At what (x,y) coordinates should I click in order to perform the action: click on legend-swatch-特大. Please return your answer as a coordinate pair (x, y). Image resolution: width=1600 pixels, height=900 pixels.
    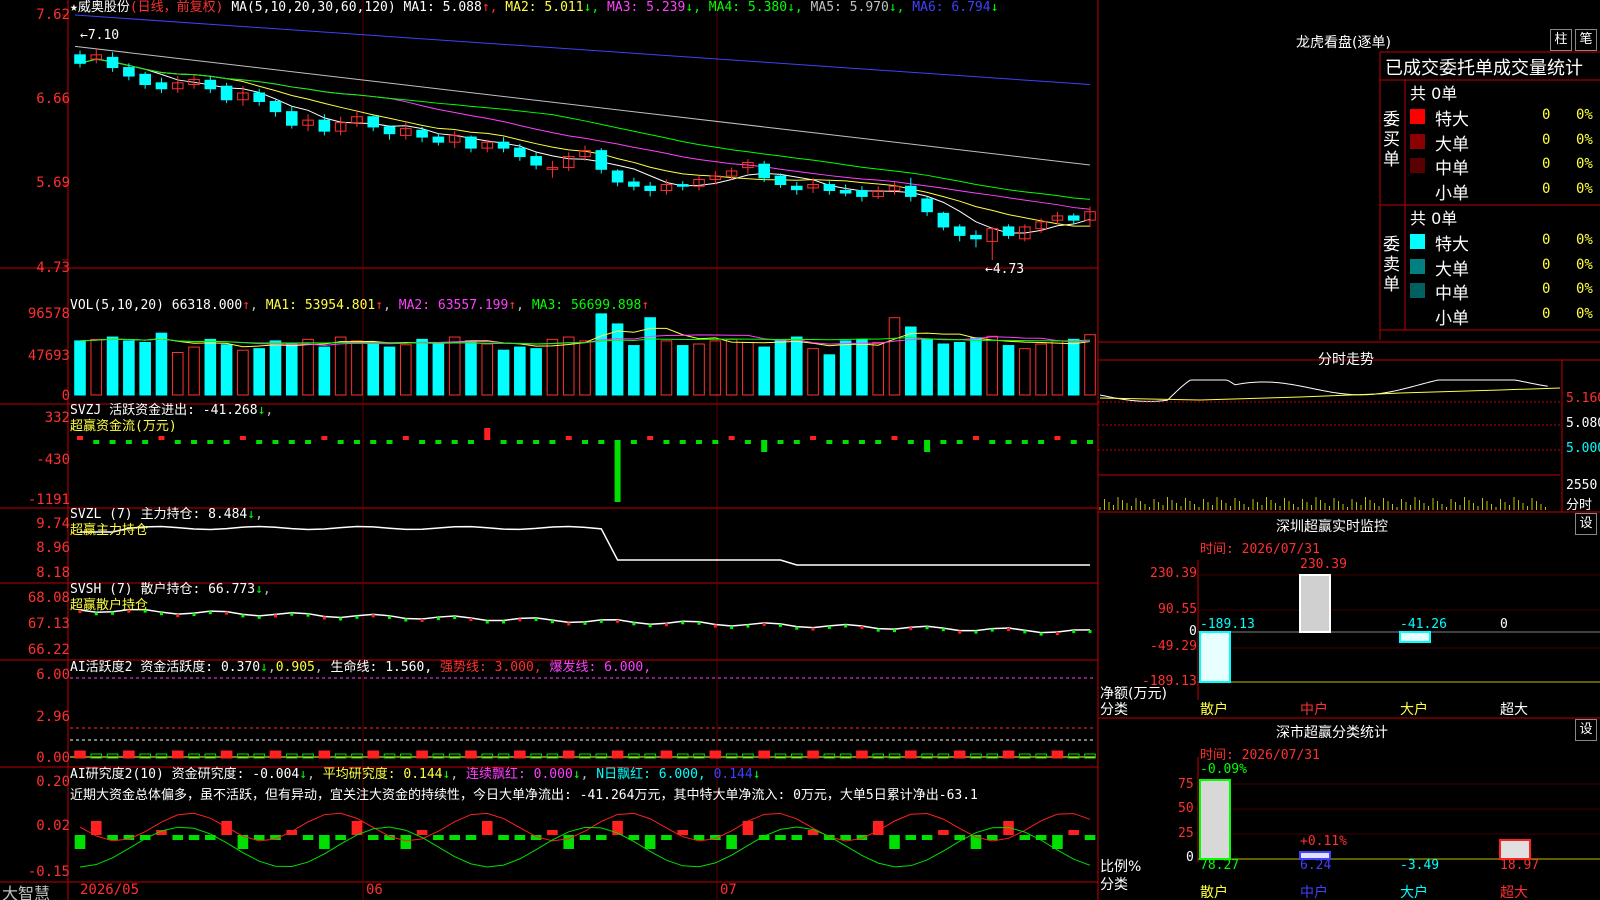
    Looking at the image, I should click on (1417, 116).